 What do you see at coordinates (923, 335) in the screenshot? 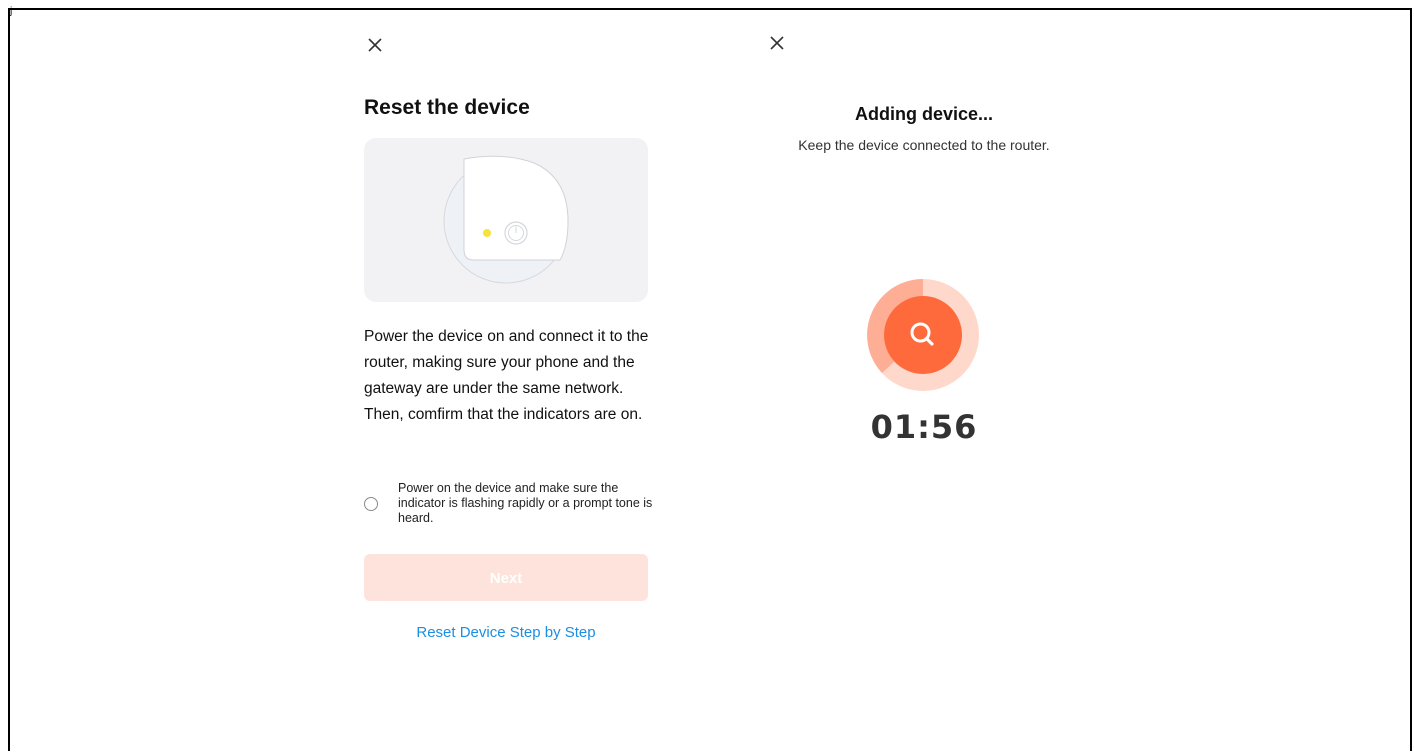
I see `search-radar` at bounding box center [923, 335].